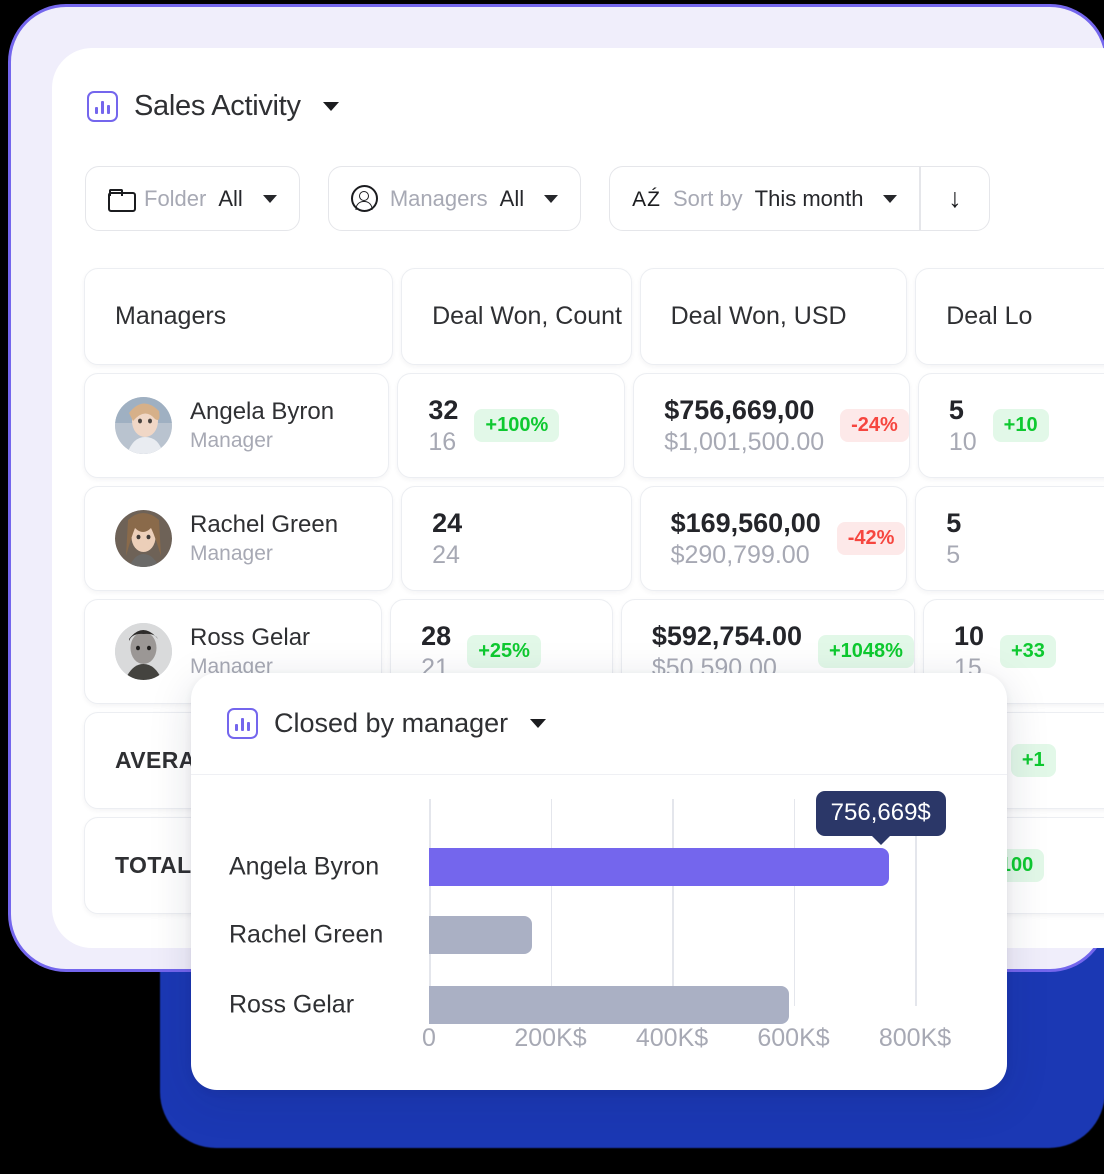 This screenshot has height=1174, width=1104. What do you see at coordinates (744, 441) in the screenshot?
I see `metric-previous: $1,001,500.00` at bounding box center [744, 441].